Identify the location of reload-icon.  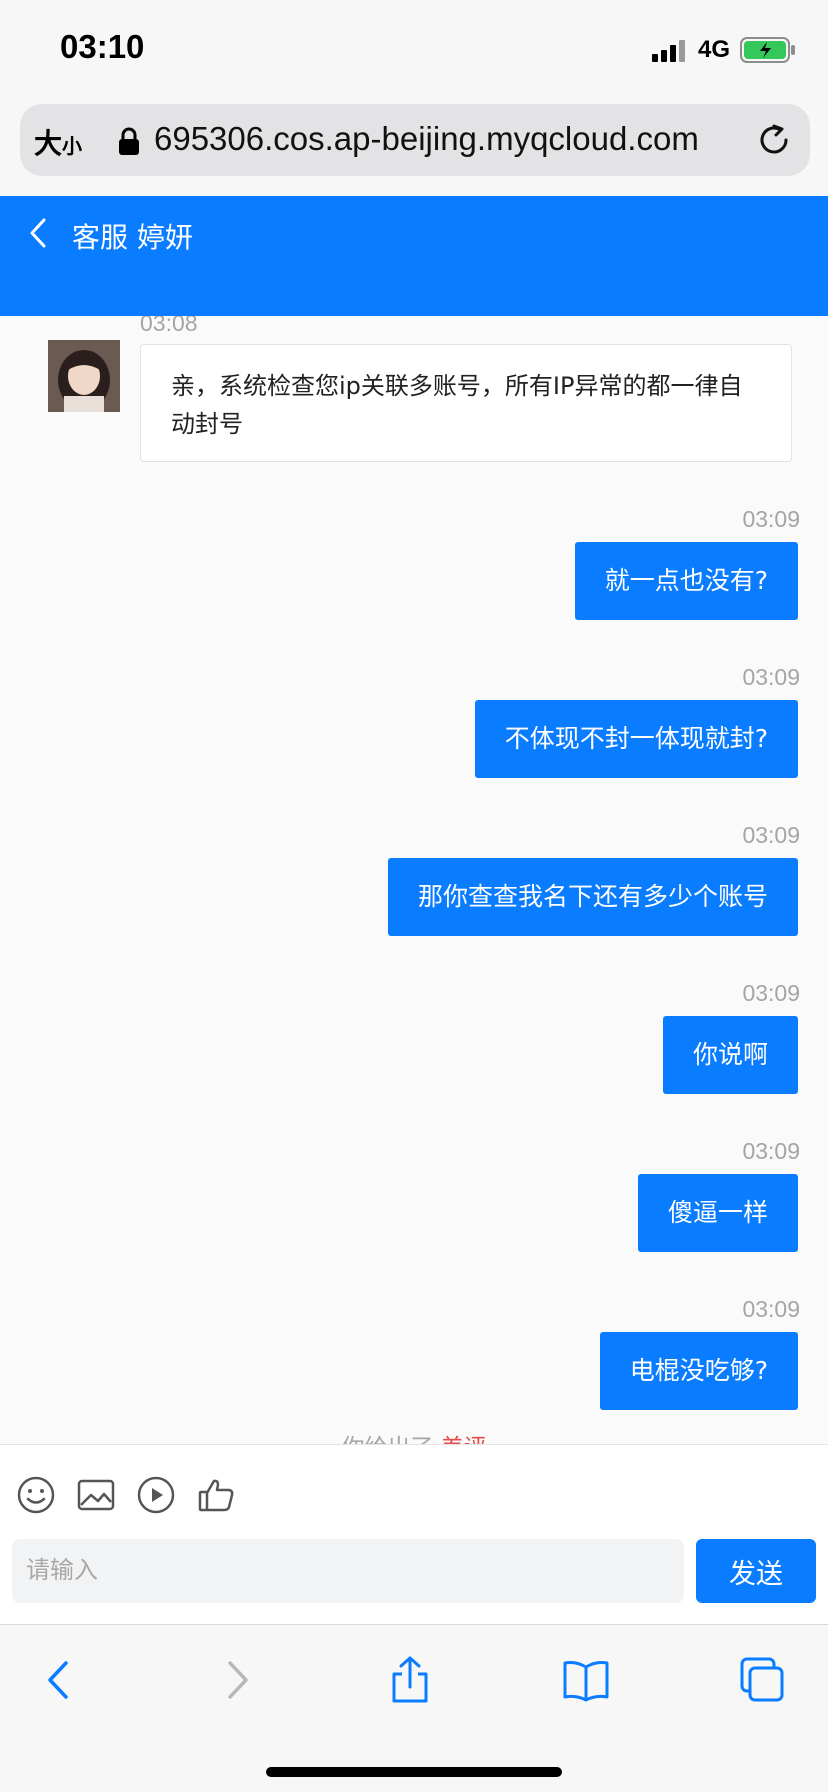
(774, 140).